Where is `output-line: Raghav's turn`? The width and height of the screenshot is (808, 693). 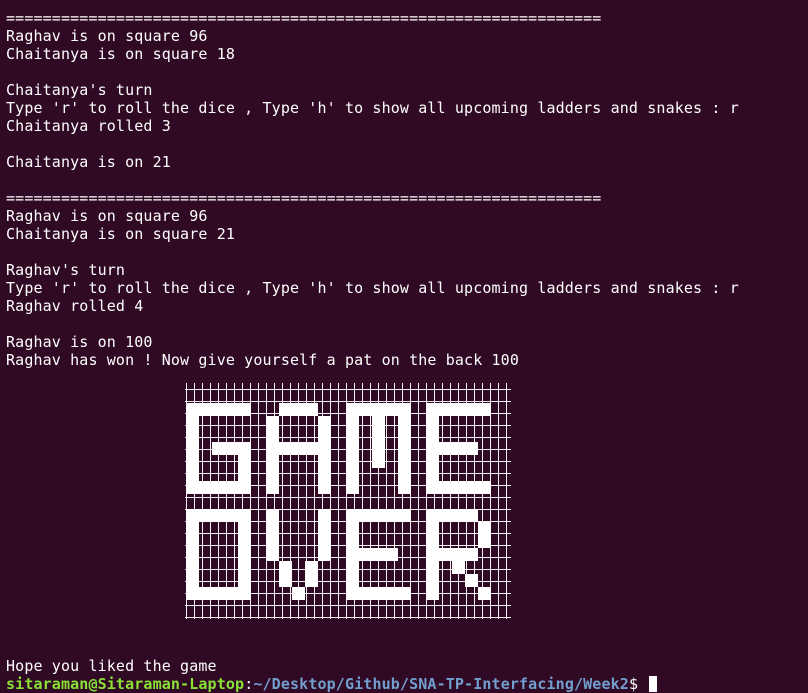 output-line: Raghav's turn is located at coordinates (66, 270).